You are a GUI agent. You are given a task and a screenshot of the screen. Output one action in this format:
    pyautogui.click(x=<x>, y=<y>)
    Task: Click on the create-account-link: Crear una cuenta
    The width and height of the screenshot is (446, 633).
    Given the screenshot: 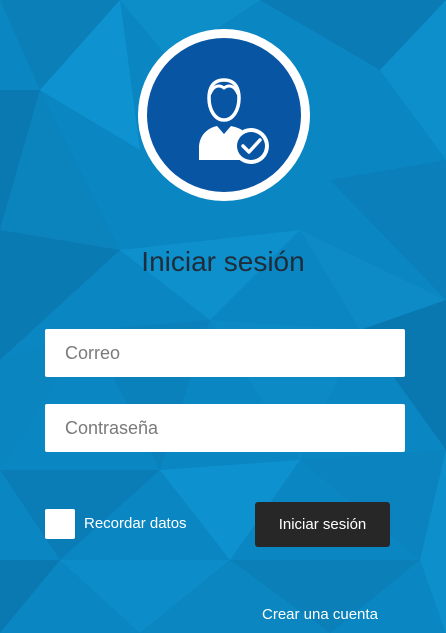 What is the action you would take?
    pyautogui.click(x=320, y=615)
    